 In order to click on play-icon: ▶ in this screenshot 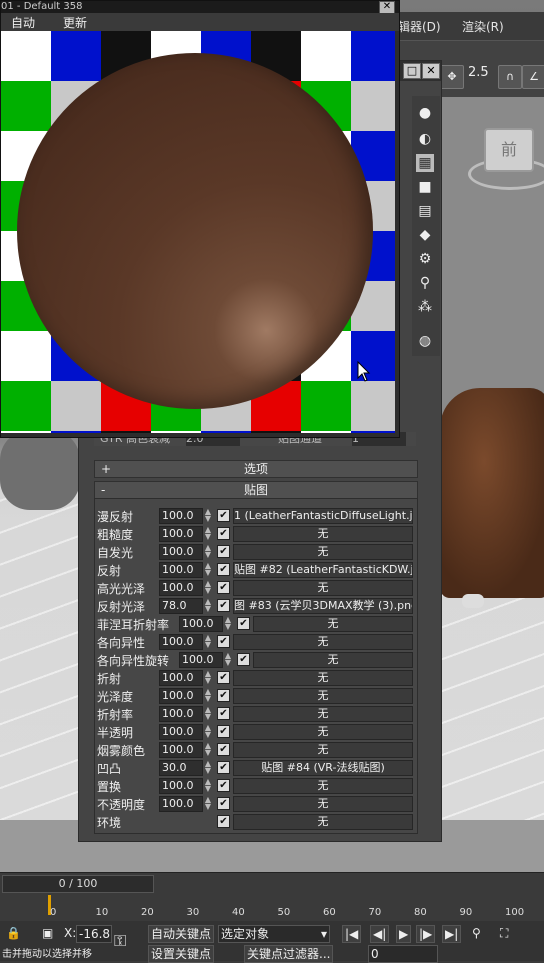, I will do `click(404, 934)`.